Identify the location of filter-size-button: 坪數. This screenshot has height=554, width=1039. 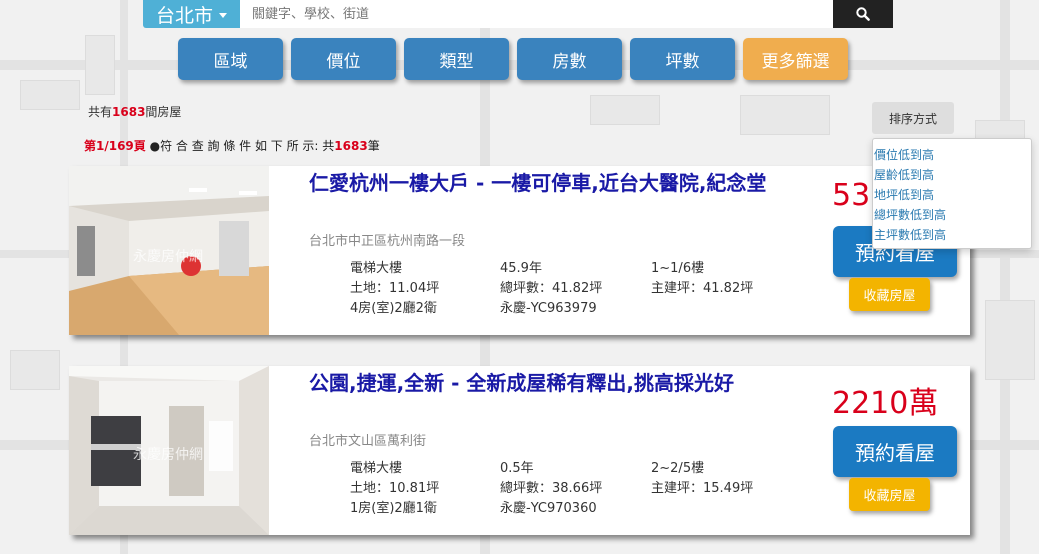
(682, 59).